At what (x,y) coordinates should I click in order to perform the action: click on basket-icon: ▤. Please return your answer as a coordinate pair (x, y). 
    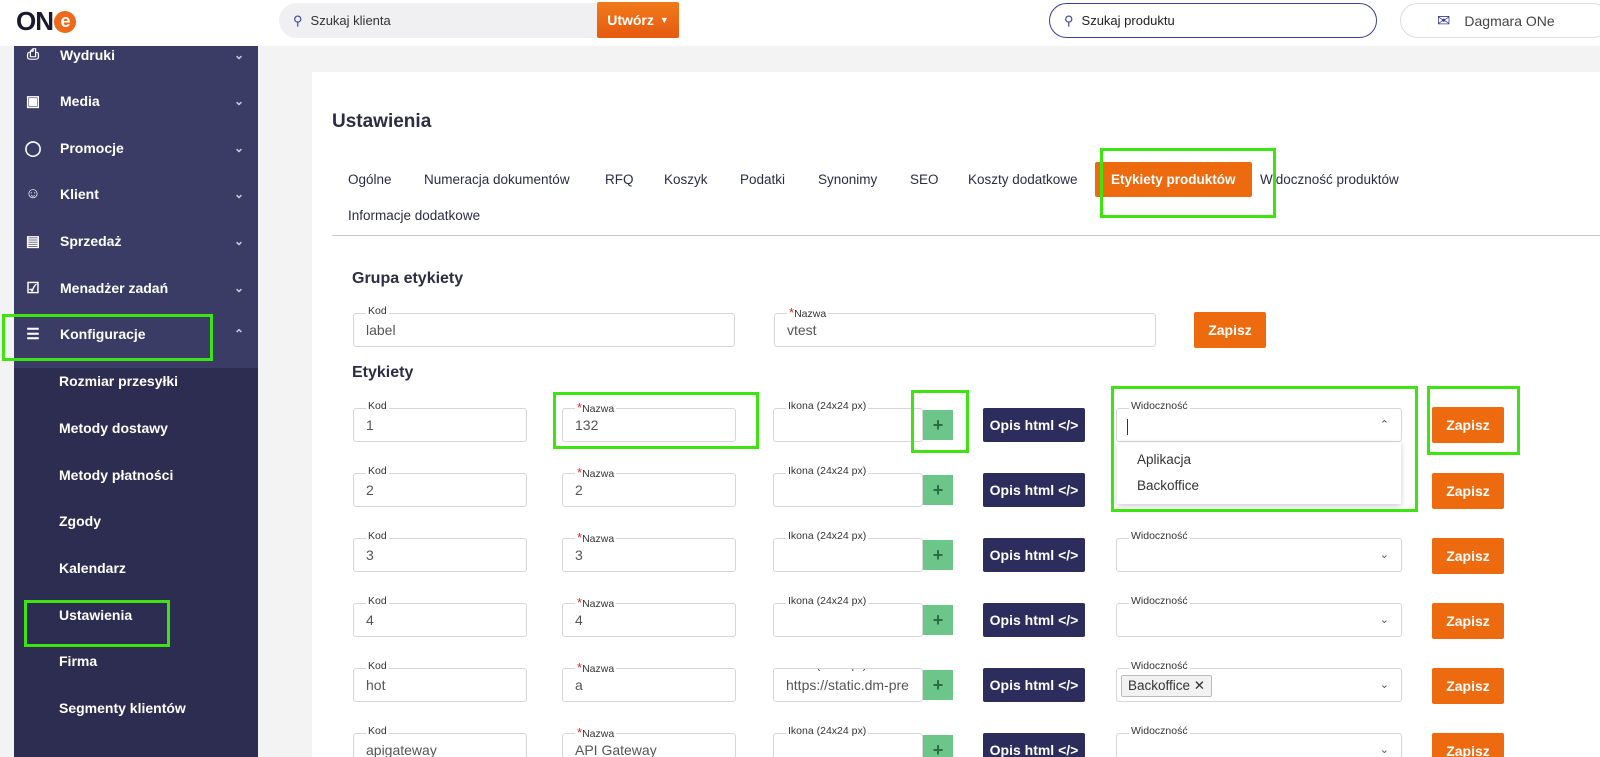
    Looking at the image, I should click on (33, 241).